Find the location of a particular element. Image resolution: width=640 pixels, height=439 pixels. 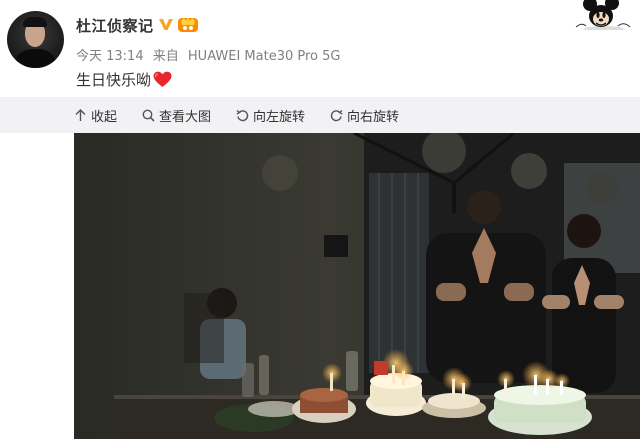

collapse-button: 收起 is located at coordinates (95, 115).